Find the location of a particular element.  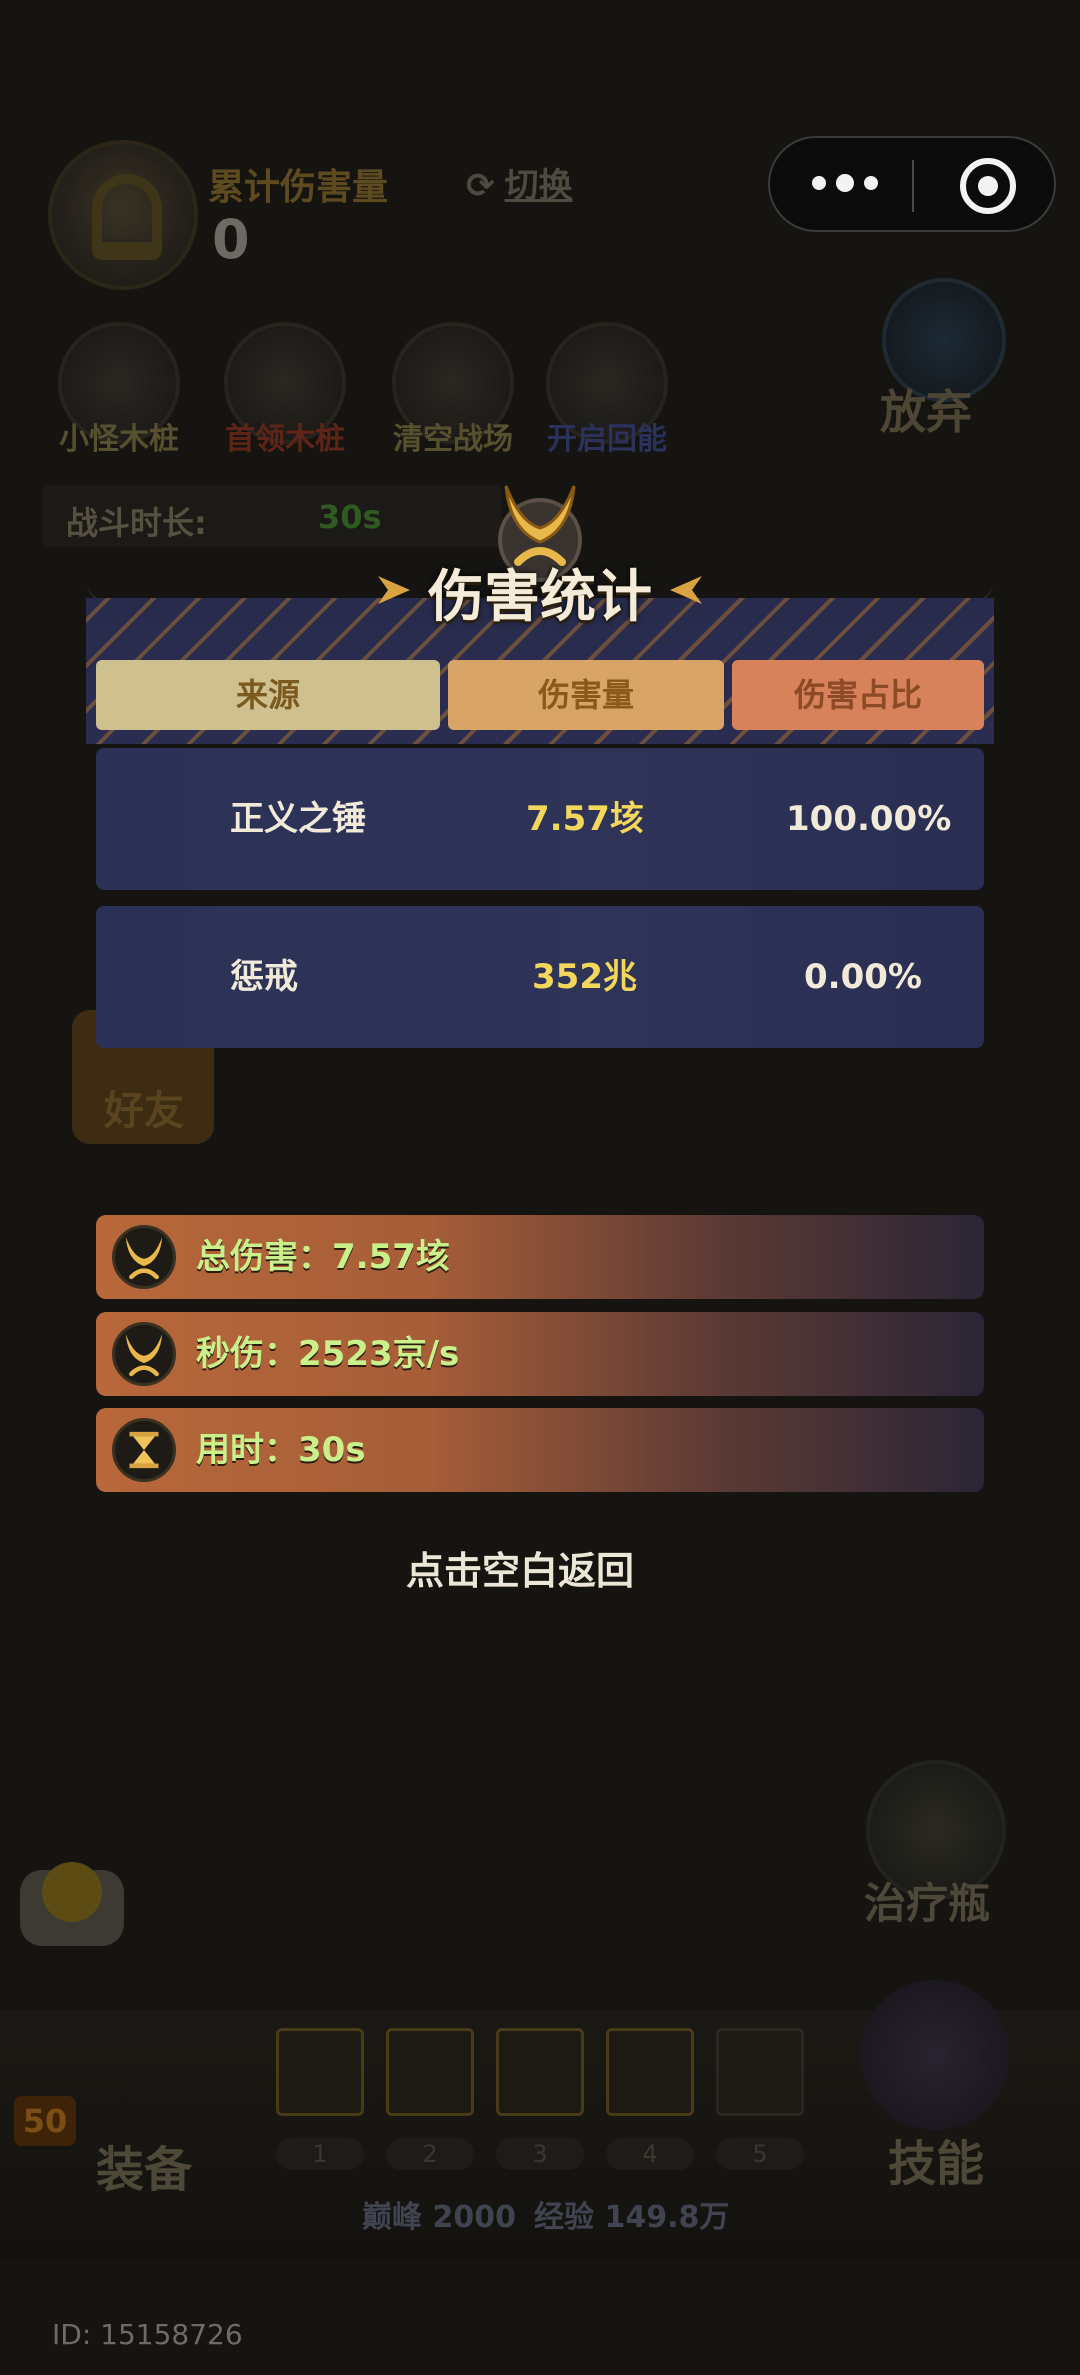

row-source: 正义之锤 is located at coordinates (298, 819).